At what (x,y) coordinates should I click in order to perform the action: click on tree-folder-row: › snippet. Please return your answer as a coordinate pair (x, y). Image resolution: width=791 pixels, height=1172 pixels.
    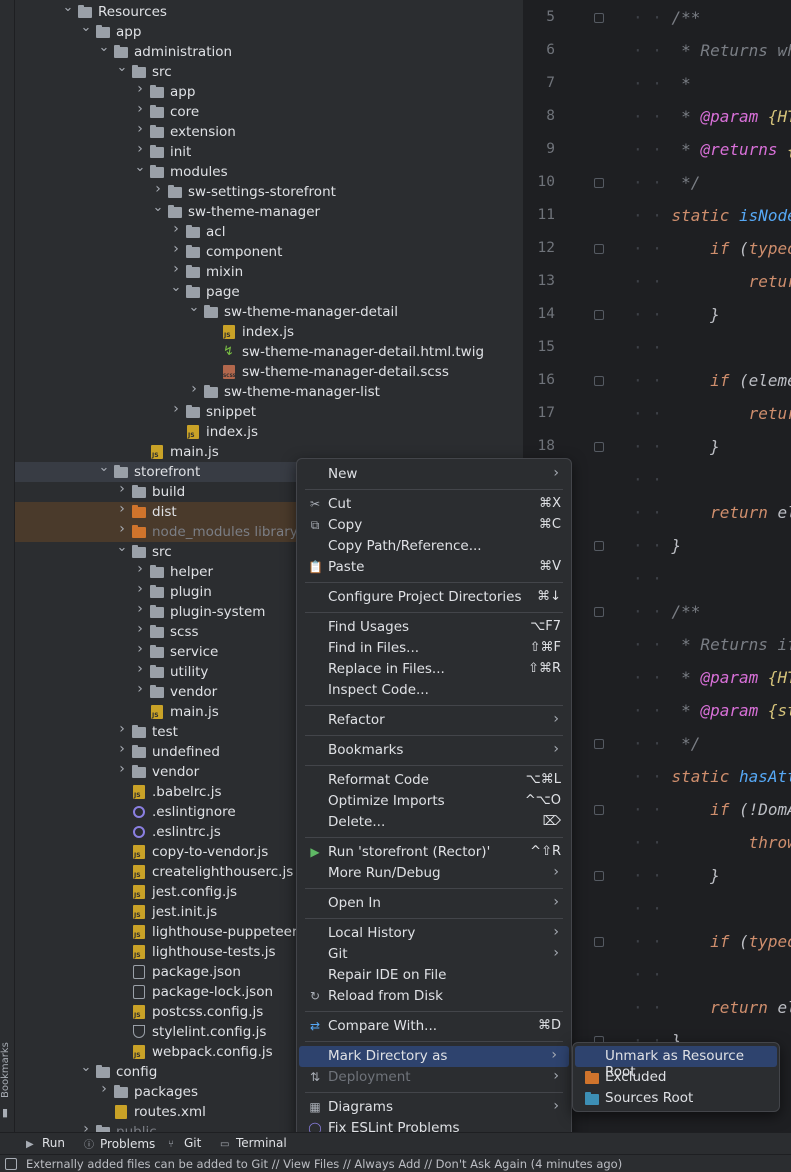
    Looking at the image, I should click on (269, 412).